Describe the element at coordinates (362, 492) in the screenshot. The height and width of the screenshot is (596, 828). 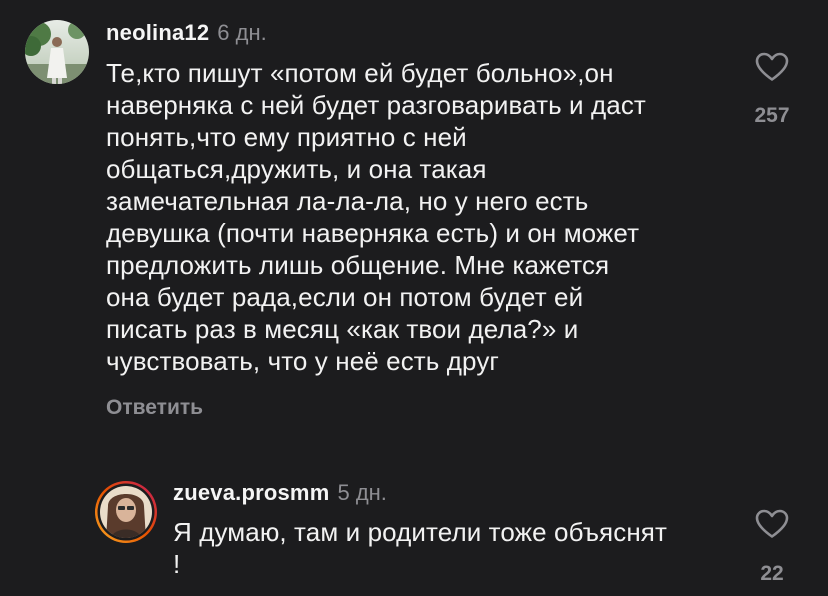
I see `timestamp: 5 дн.` at that location.